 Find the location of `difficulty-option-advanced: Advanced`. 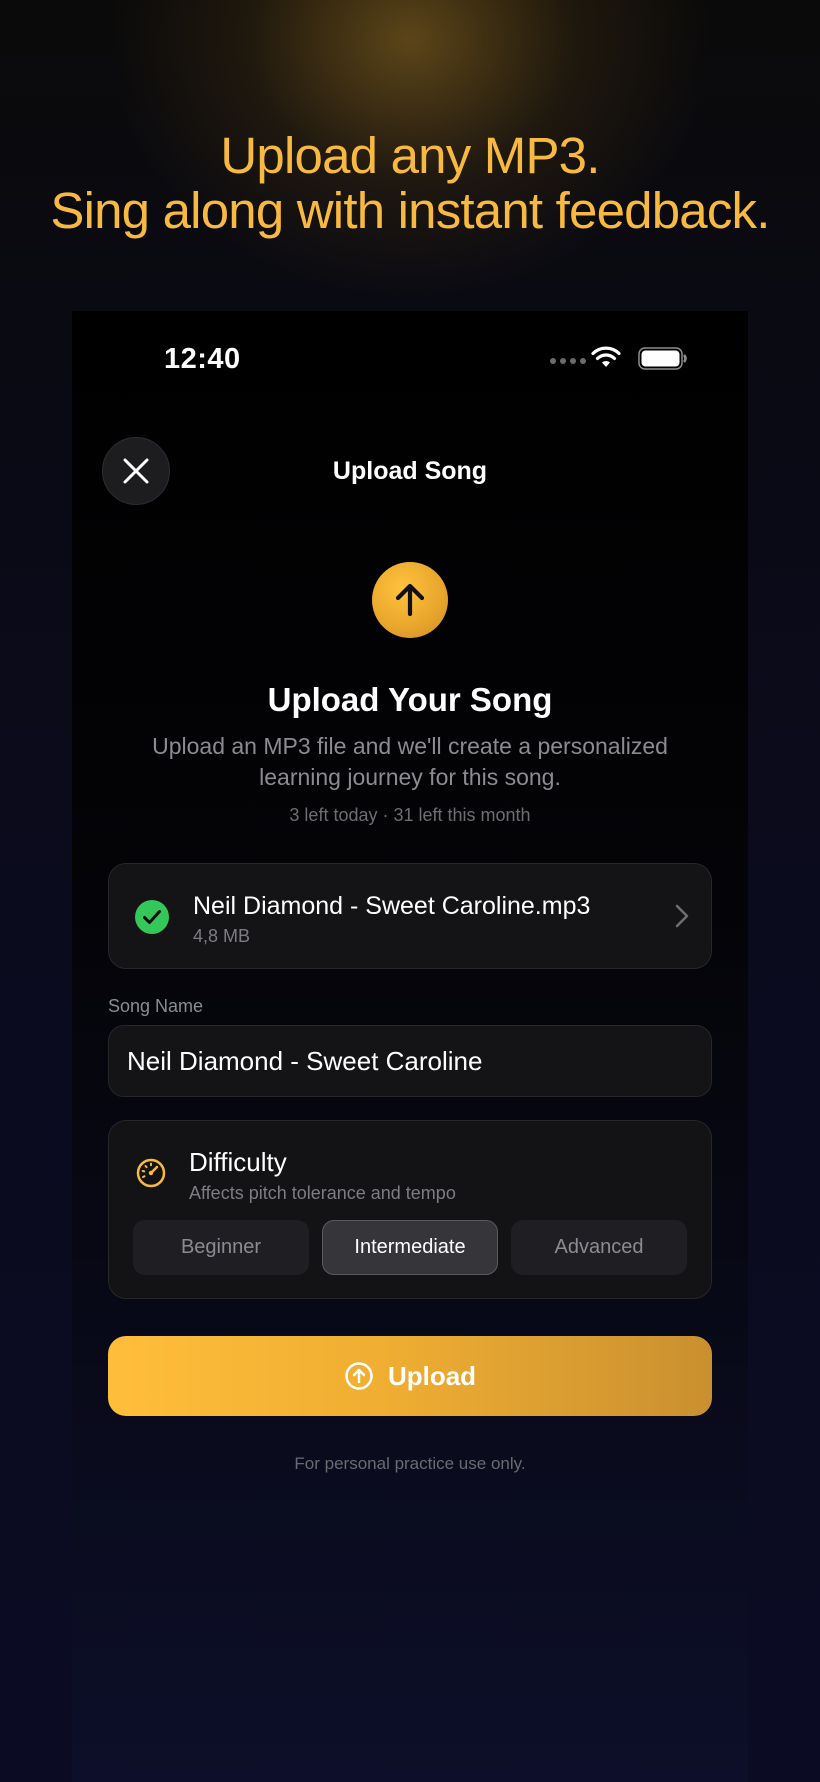

difficulty-option-advanced: Advanced is located at coordinates (599, 1247).